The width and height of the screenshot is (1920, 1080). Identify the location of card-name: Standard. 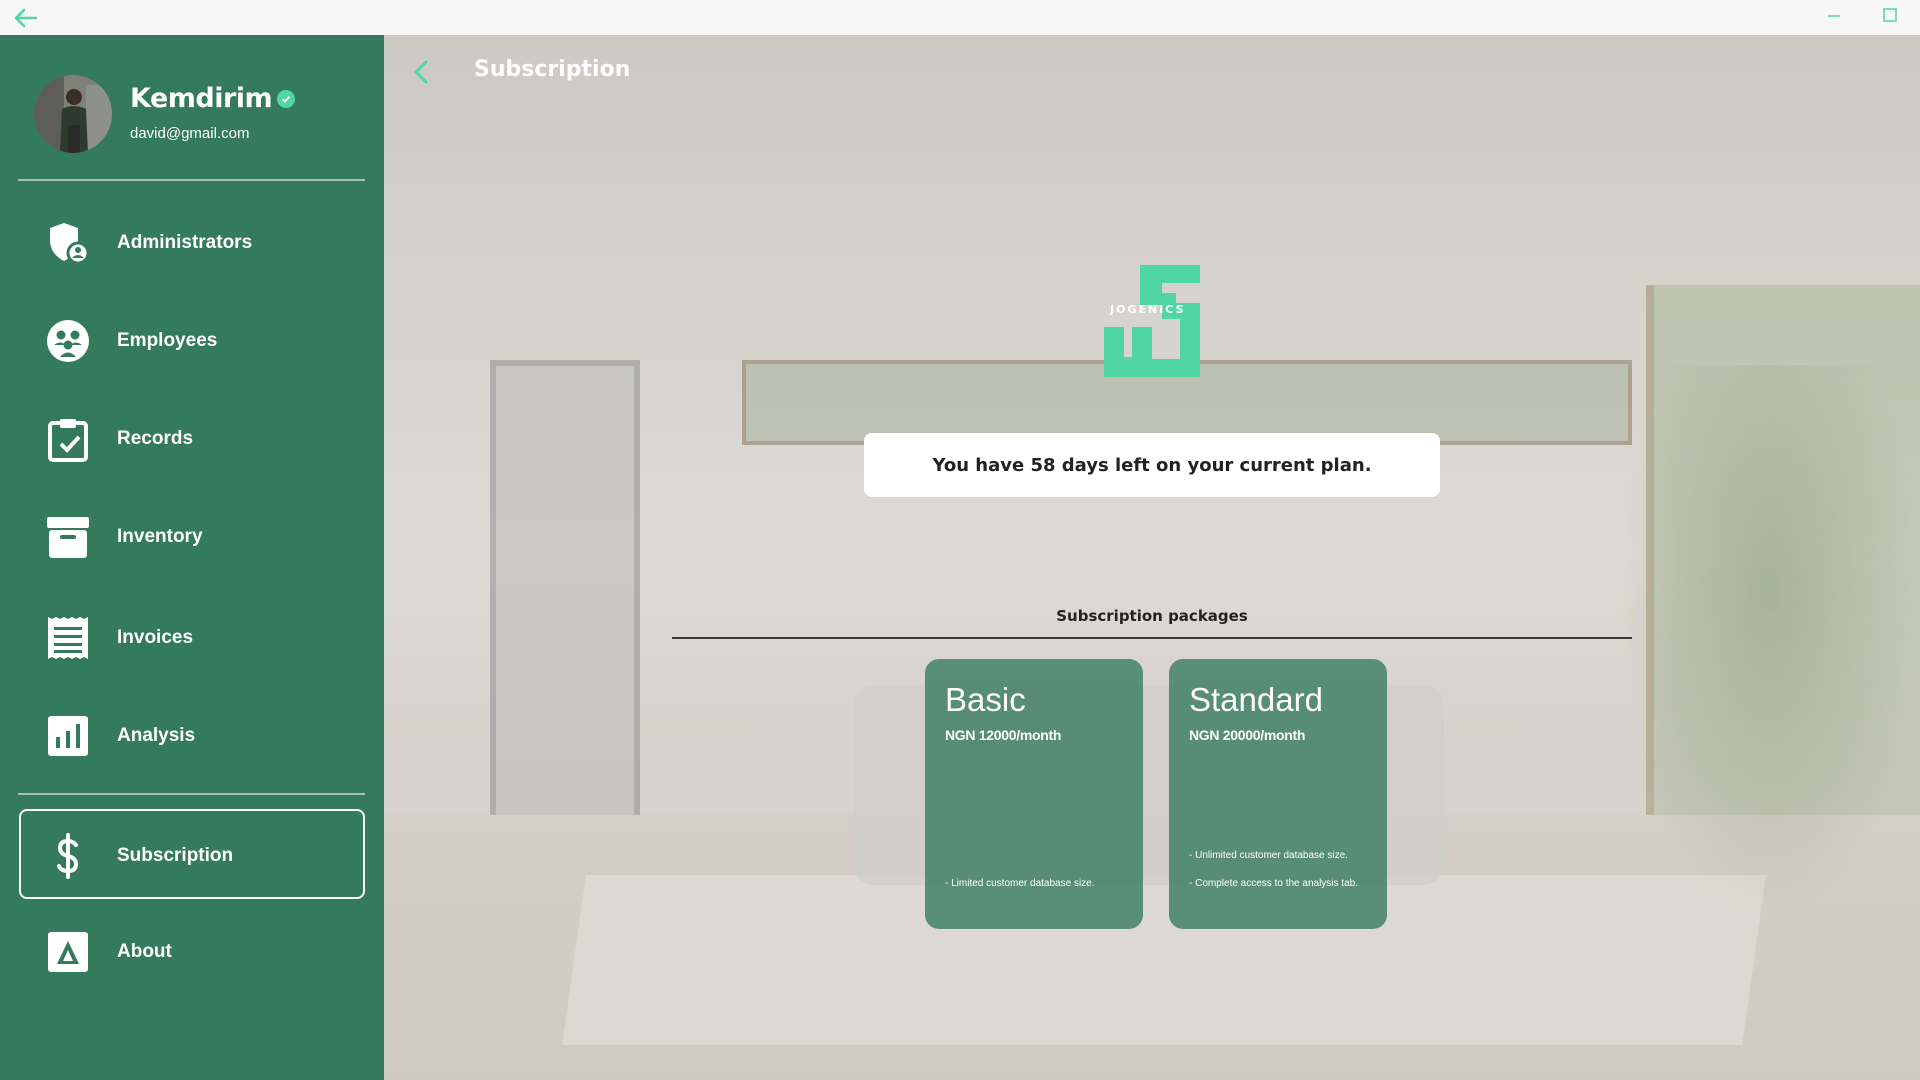
(1256, 699).